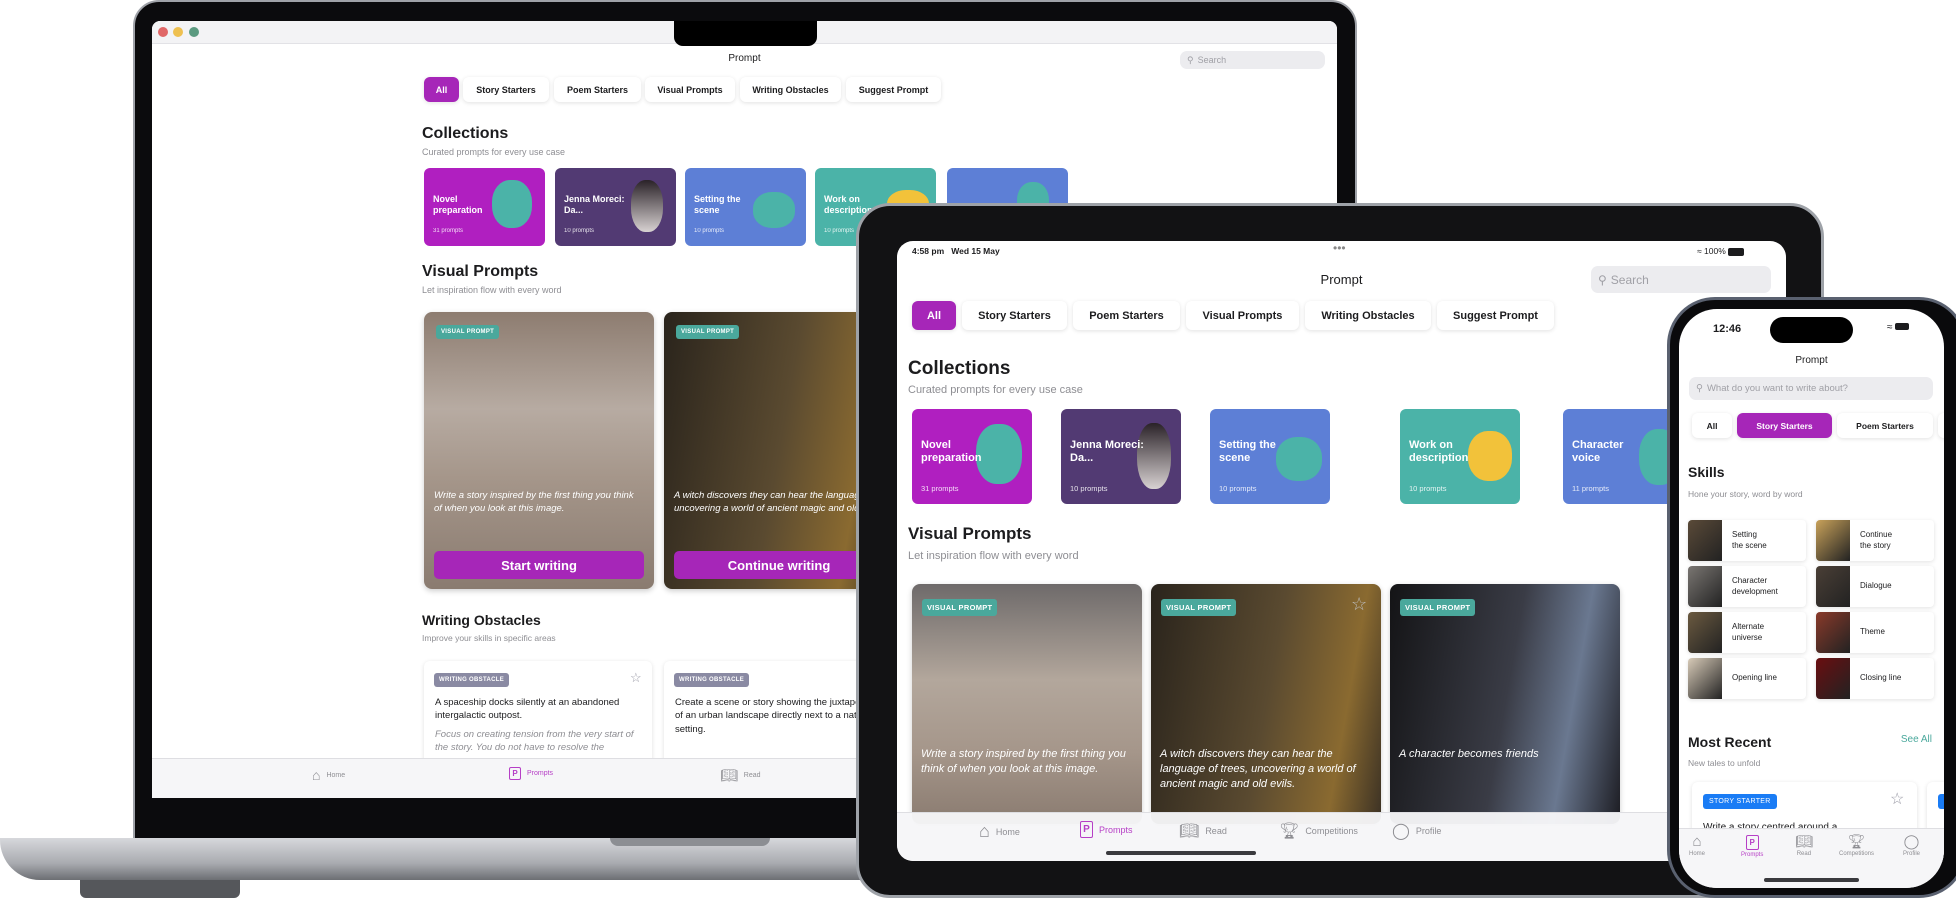 The height and width of the screenshot is (901, 1956). What do you see at coordinates (1875, 586) in the screenshot?
I see `skill-item: Dialogue` at bounding box center [1875, 586].